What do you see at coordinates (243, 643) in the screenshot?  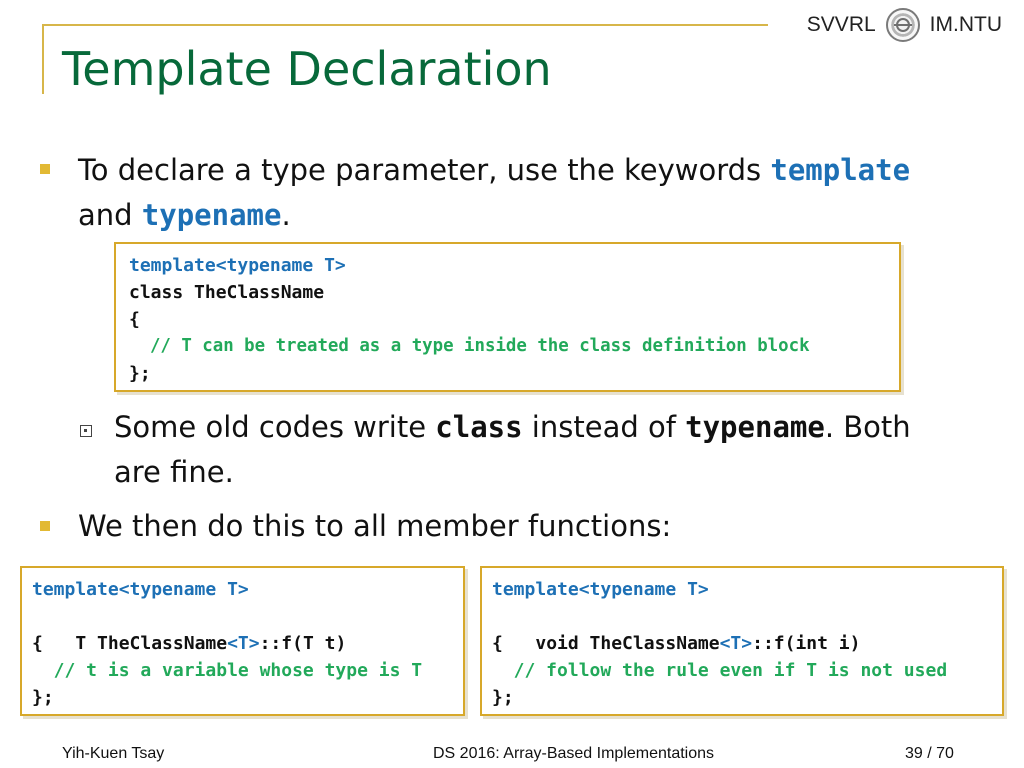 I see `code2-line2-b: <T>` at bounding box center [243, 643].